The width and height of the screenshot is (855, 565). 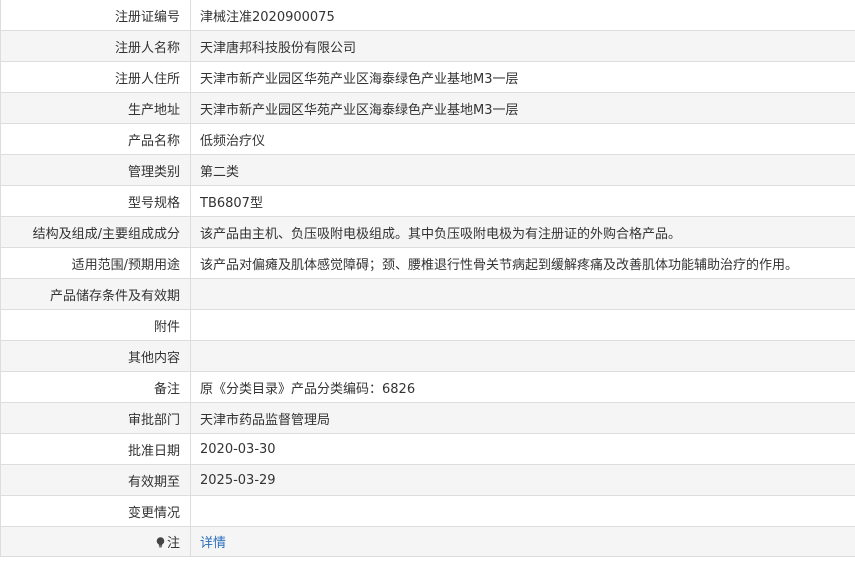 I want to click on row-label: 产品名称, so click(x=95, y=139).